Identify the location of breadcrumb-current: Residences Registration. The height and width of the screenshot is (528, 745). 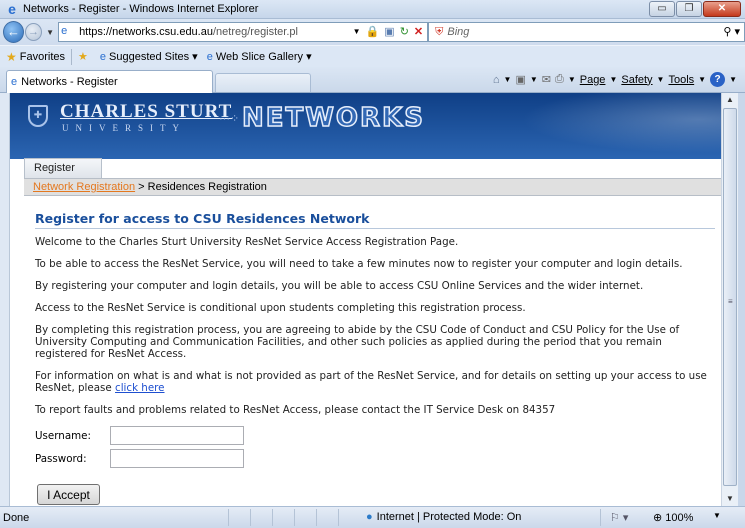
(207, 187).